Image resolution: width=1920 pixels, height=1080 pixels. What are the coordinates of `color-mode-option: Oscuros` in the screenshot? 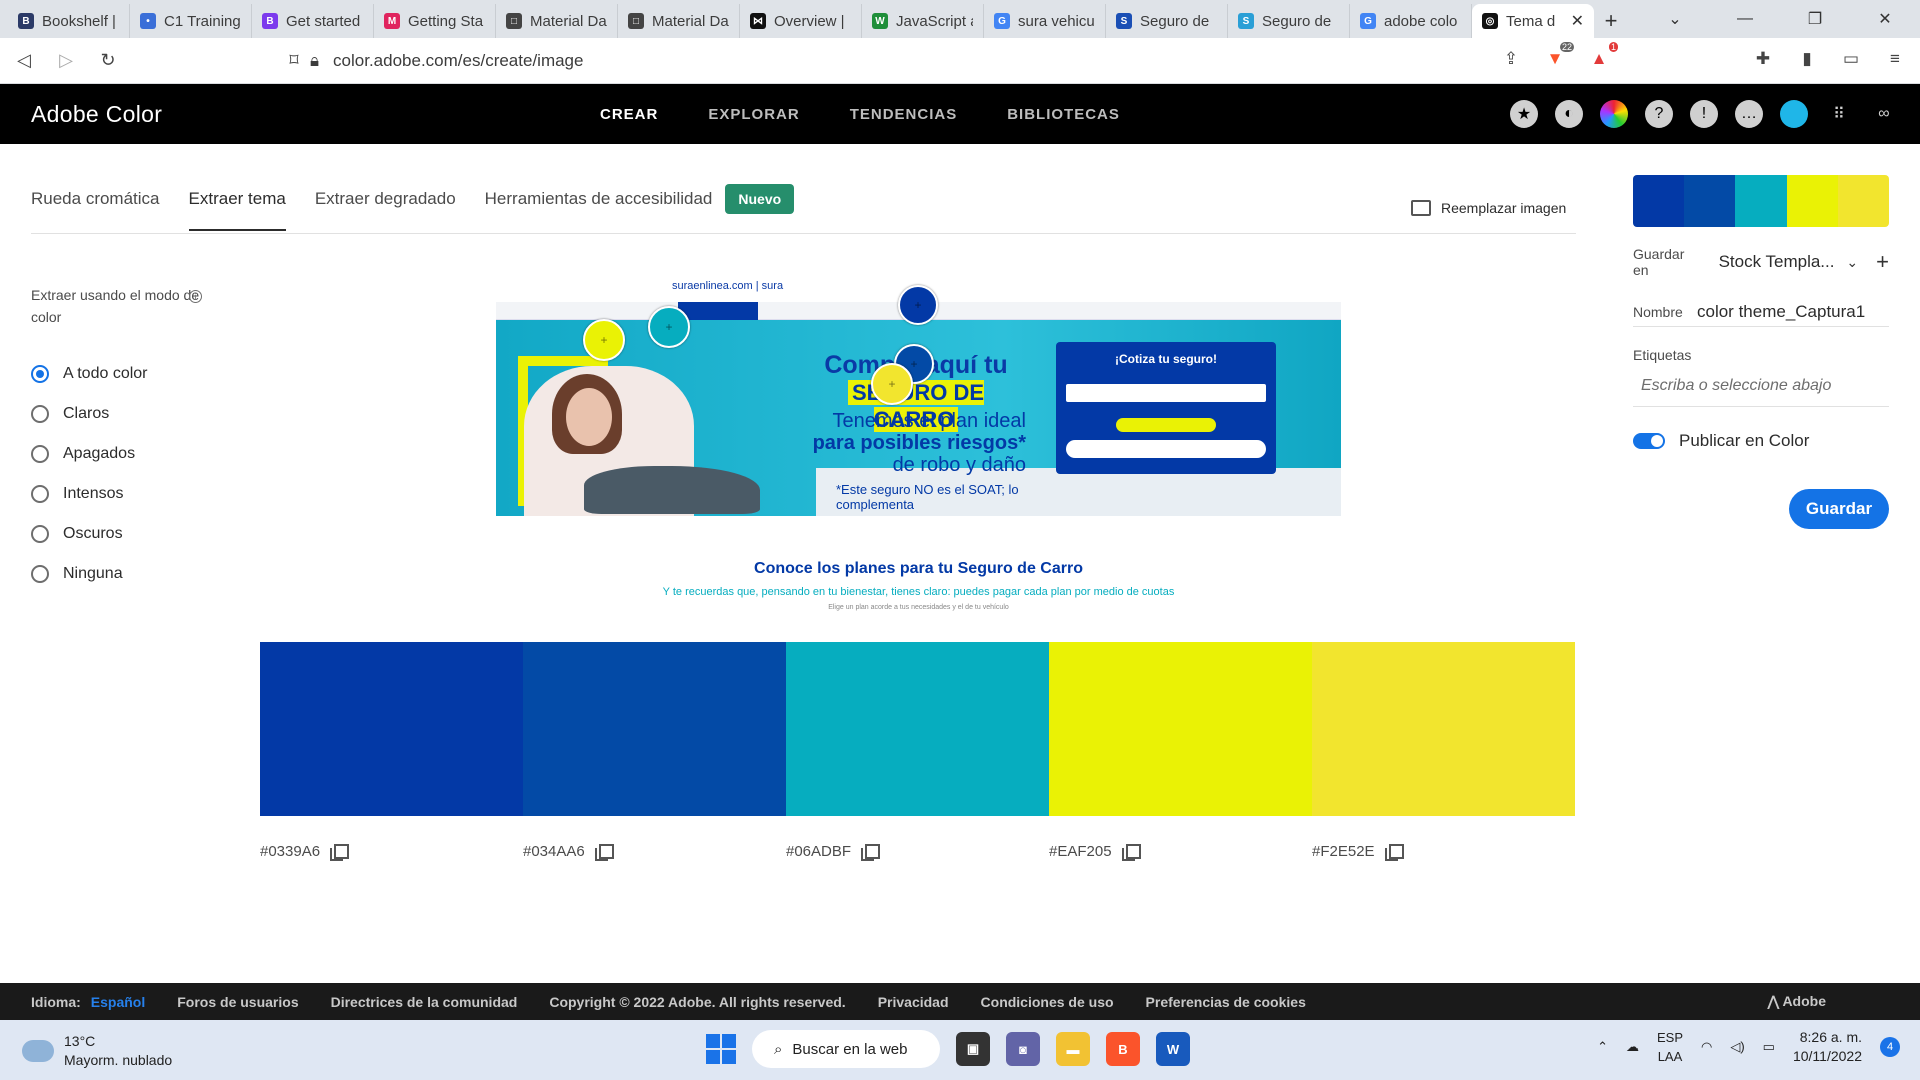 It's located at (121, 534).